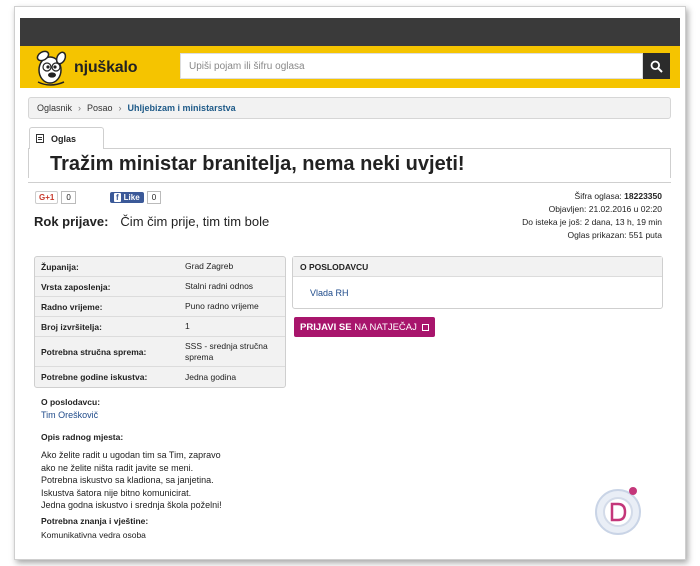 Image resolution: width=700 pixels, height=566 pixels. What do you see at coordinates (209, 266) in the screenshot?
I see `detail-value: Grad Zagreb` at bounding box center [209, 266].